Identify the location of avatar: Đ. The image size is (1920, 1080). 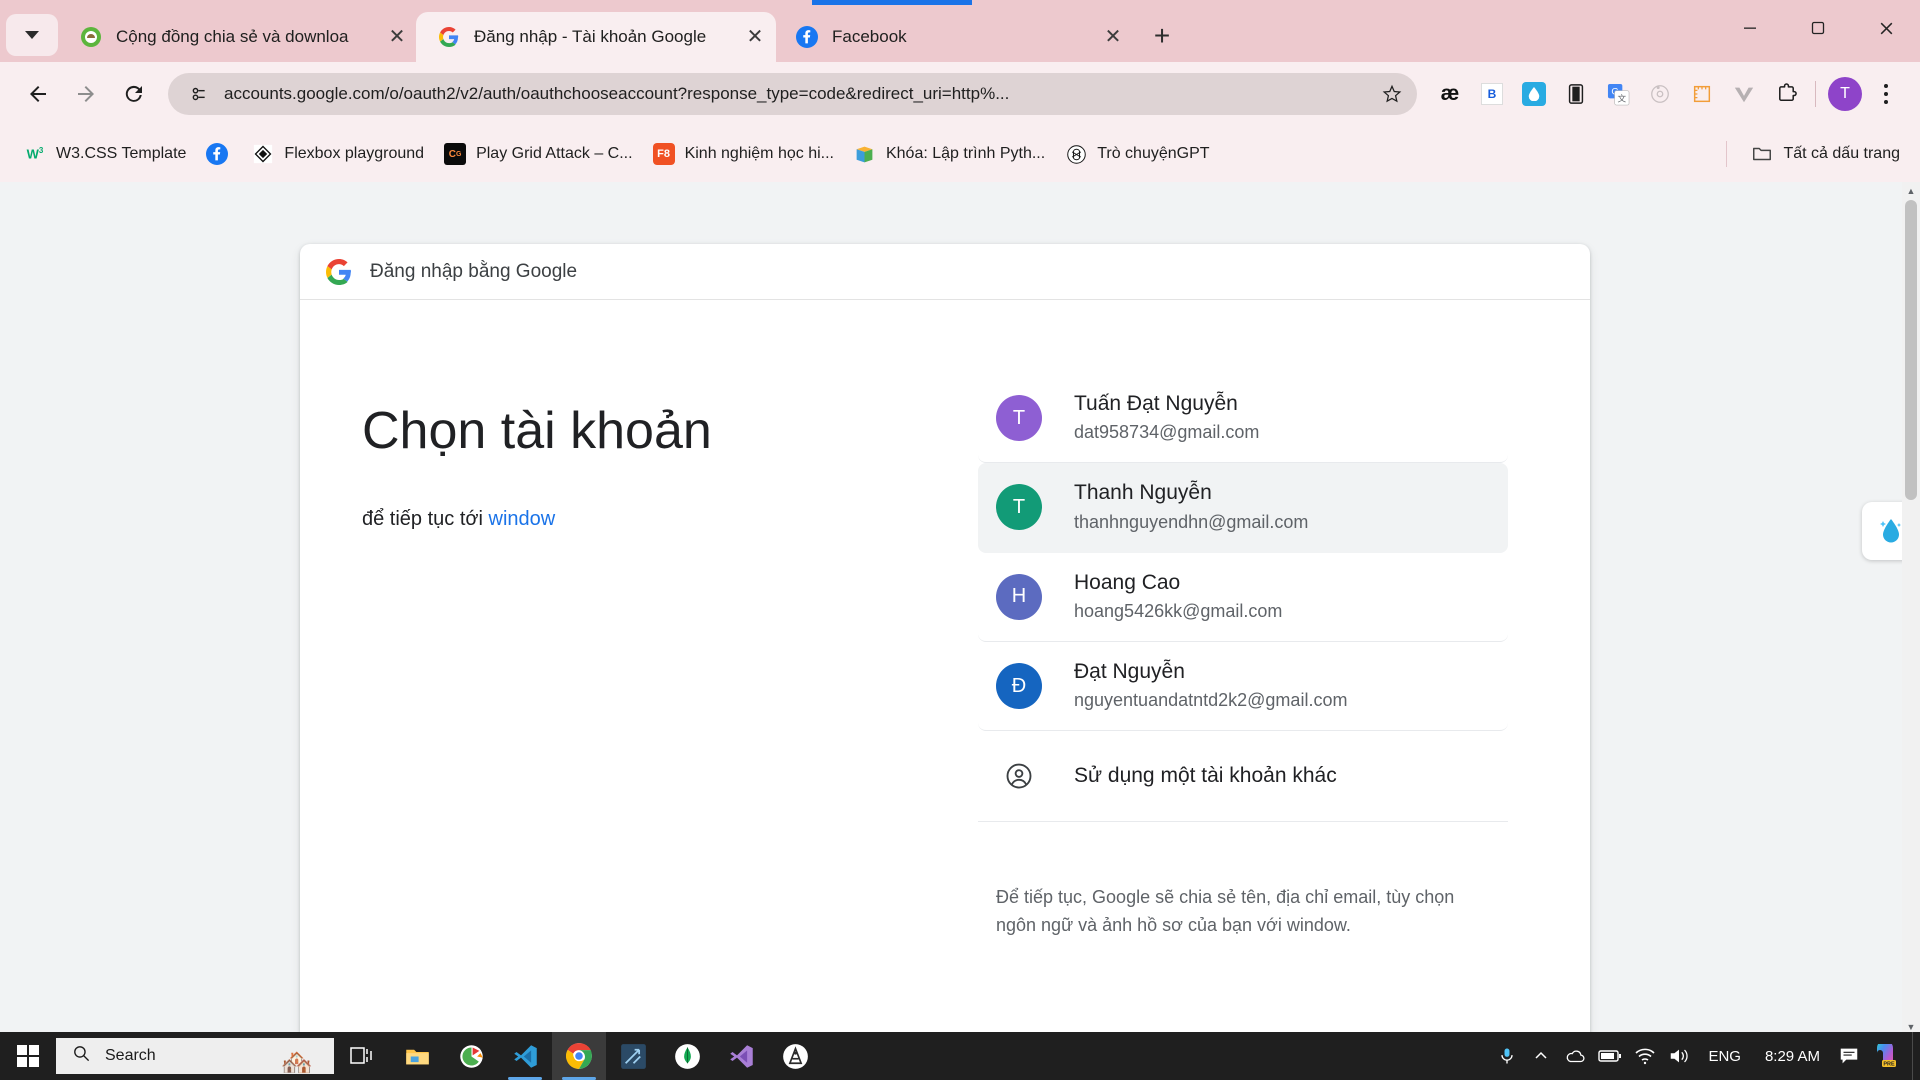
(1019, 686).